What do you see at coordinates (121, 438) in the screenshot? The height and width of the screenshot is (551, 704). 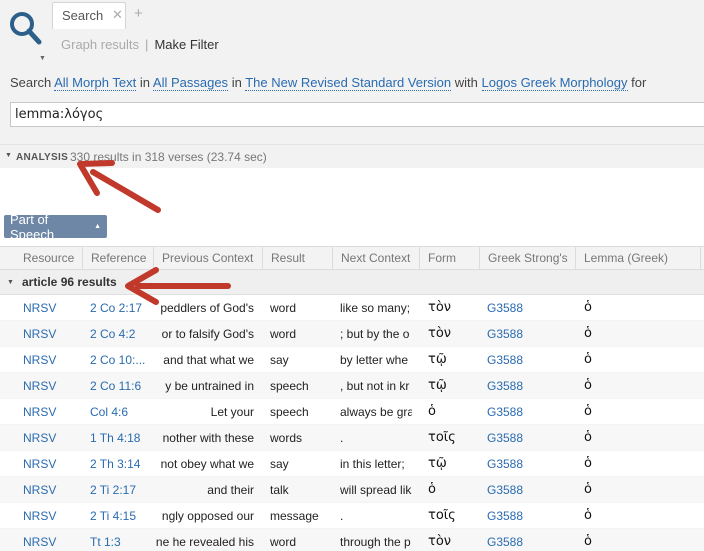 I see `reference-link: 1 Th 4:18` at bounding box center [121, 438].